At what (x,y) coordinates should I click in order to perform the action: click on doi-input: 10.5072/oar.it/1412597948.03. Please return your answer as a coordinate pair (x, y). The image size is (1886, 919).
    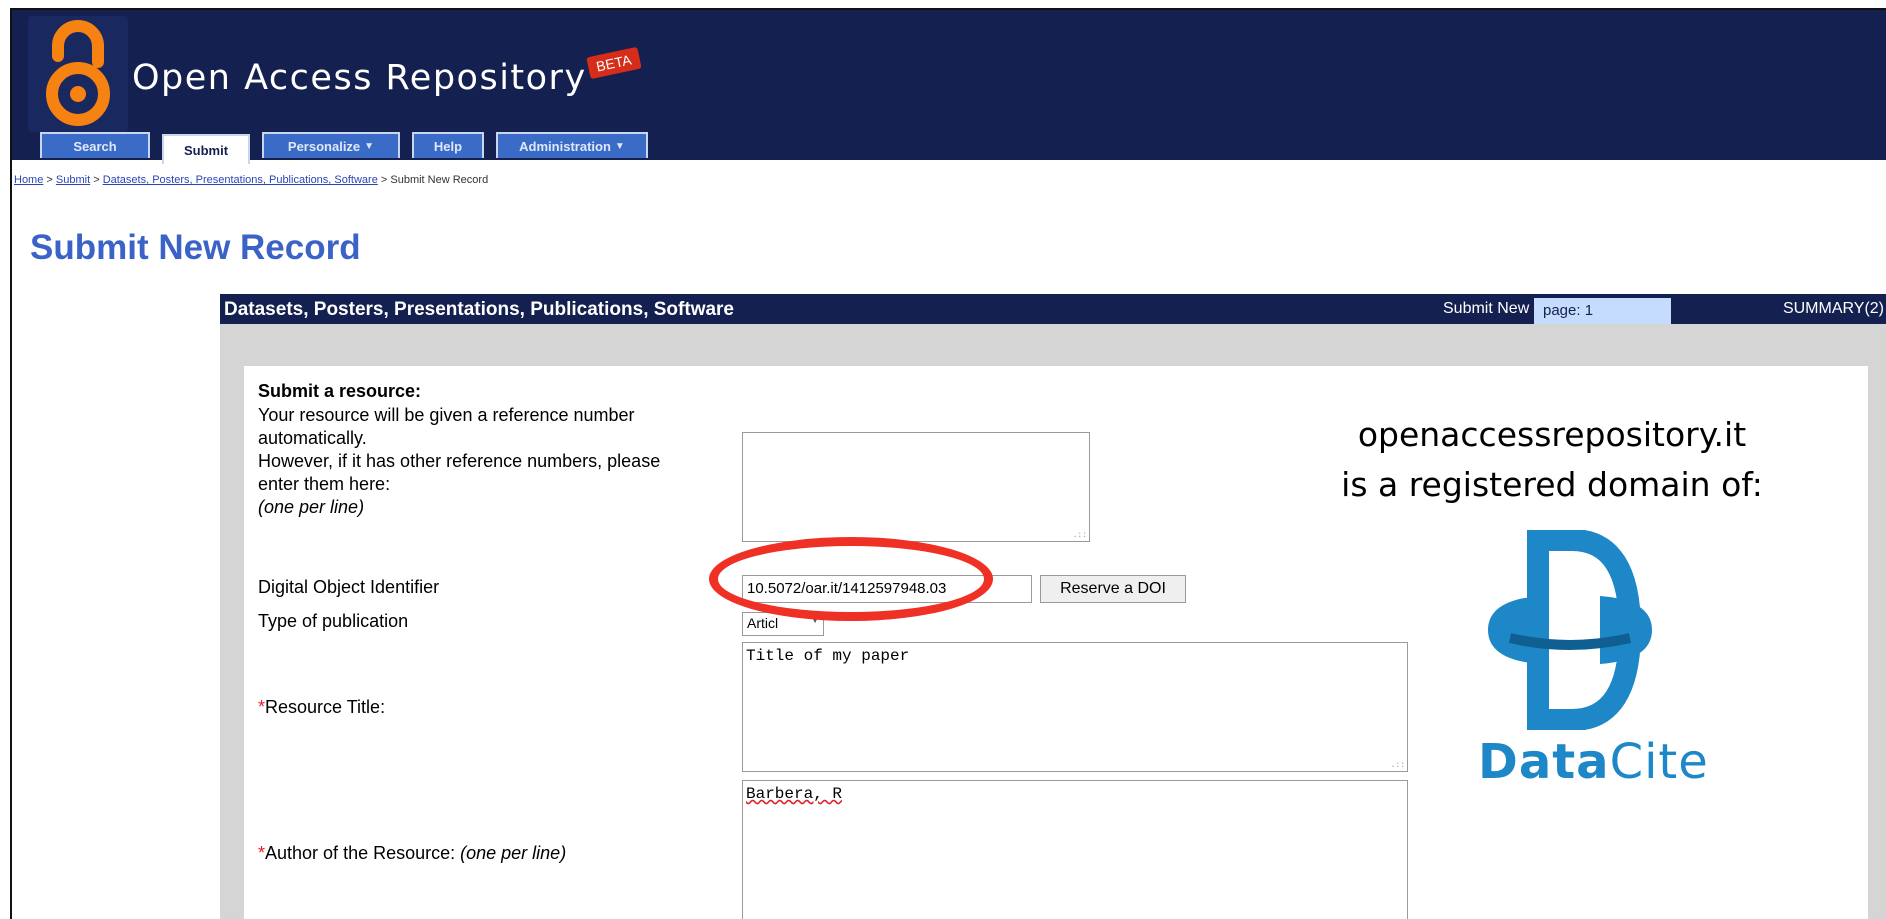
    Looking at the image, I should click on (887, 589).